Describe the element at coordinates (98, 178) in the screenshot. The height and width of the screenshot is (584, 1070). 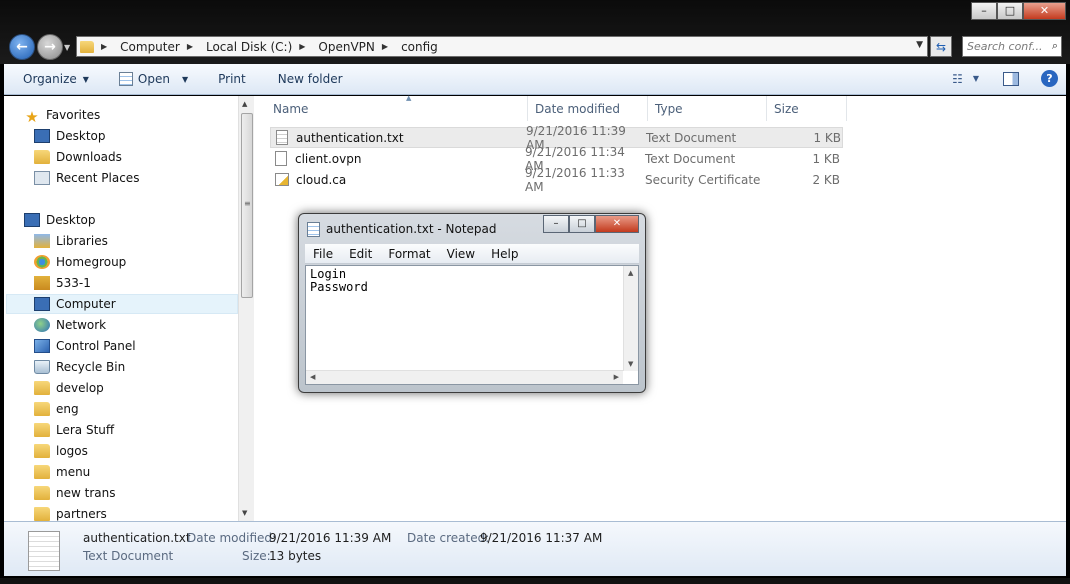
I see `nav-label: Recent Places` at that location.